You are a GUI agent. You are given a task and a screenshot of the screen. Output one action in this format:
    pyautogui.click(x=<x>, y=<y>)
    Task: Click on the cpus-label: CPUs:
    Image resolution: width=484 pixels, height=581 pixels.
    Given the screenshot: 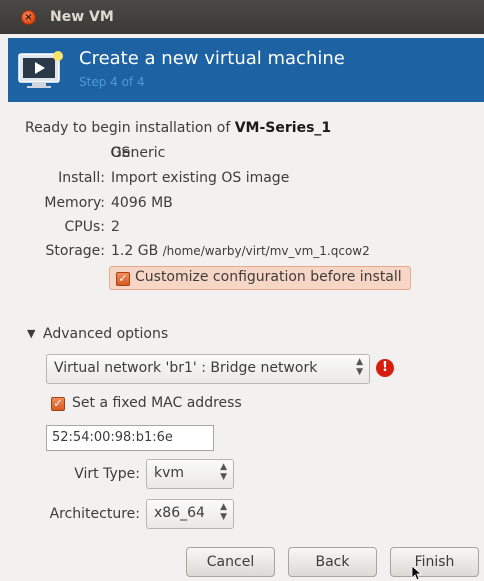 What is the action you would take?
    pyautogui.click(x=84, y=227)
    